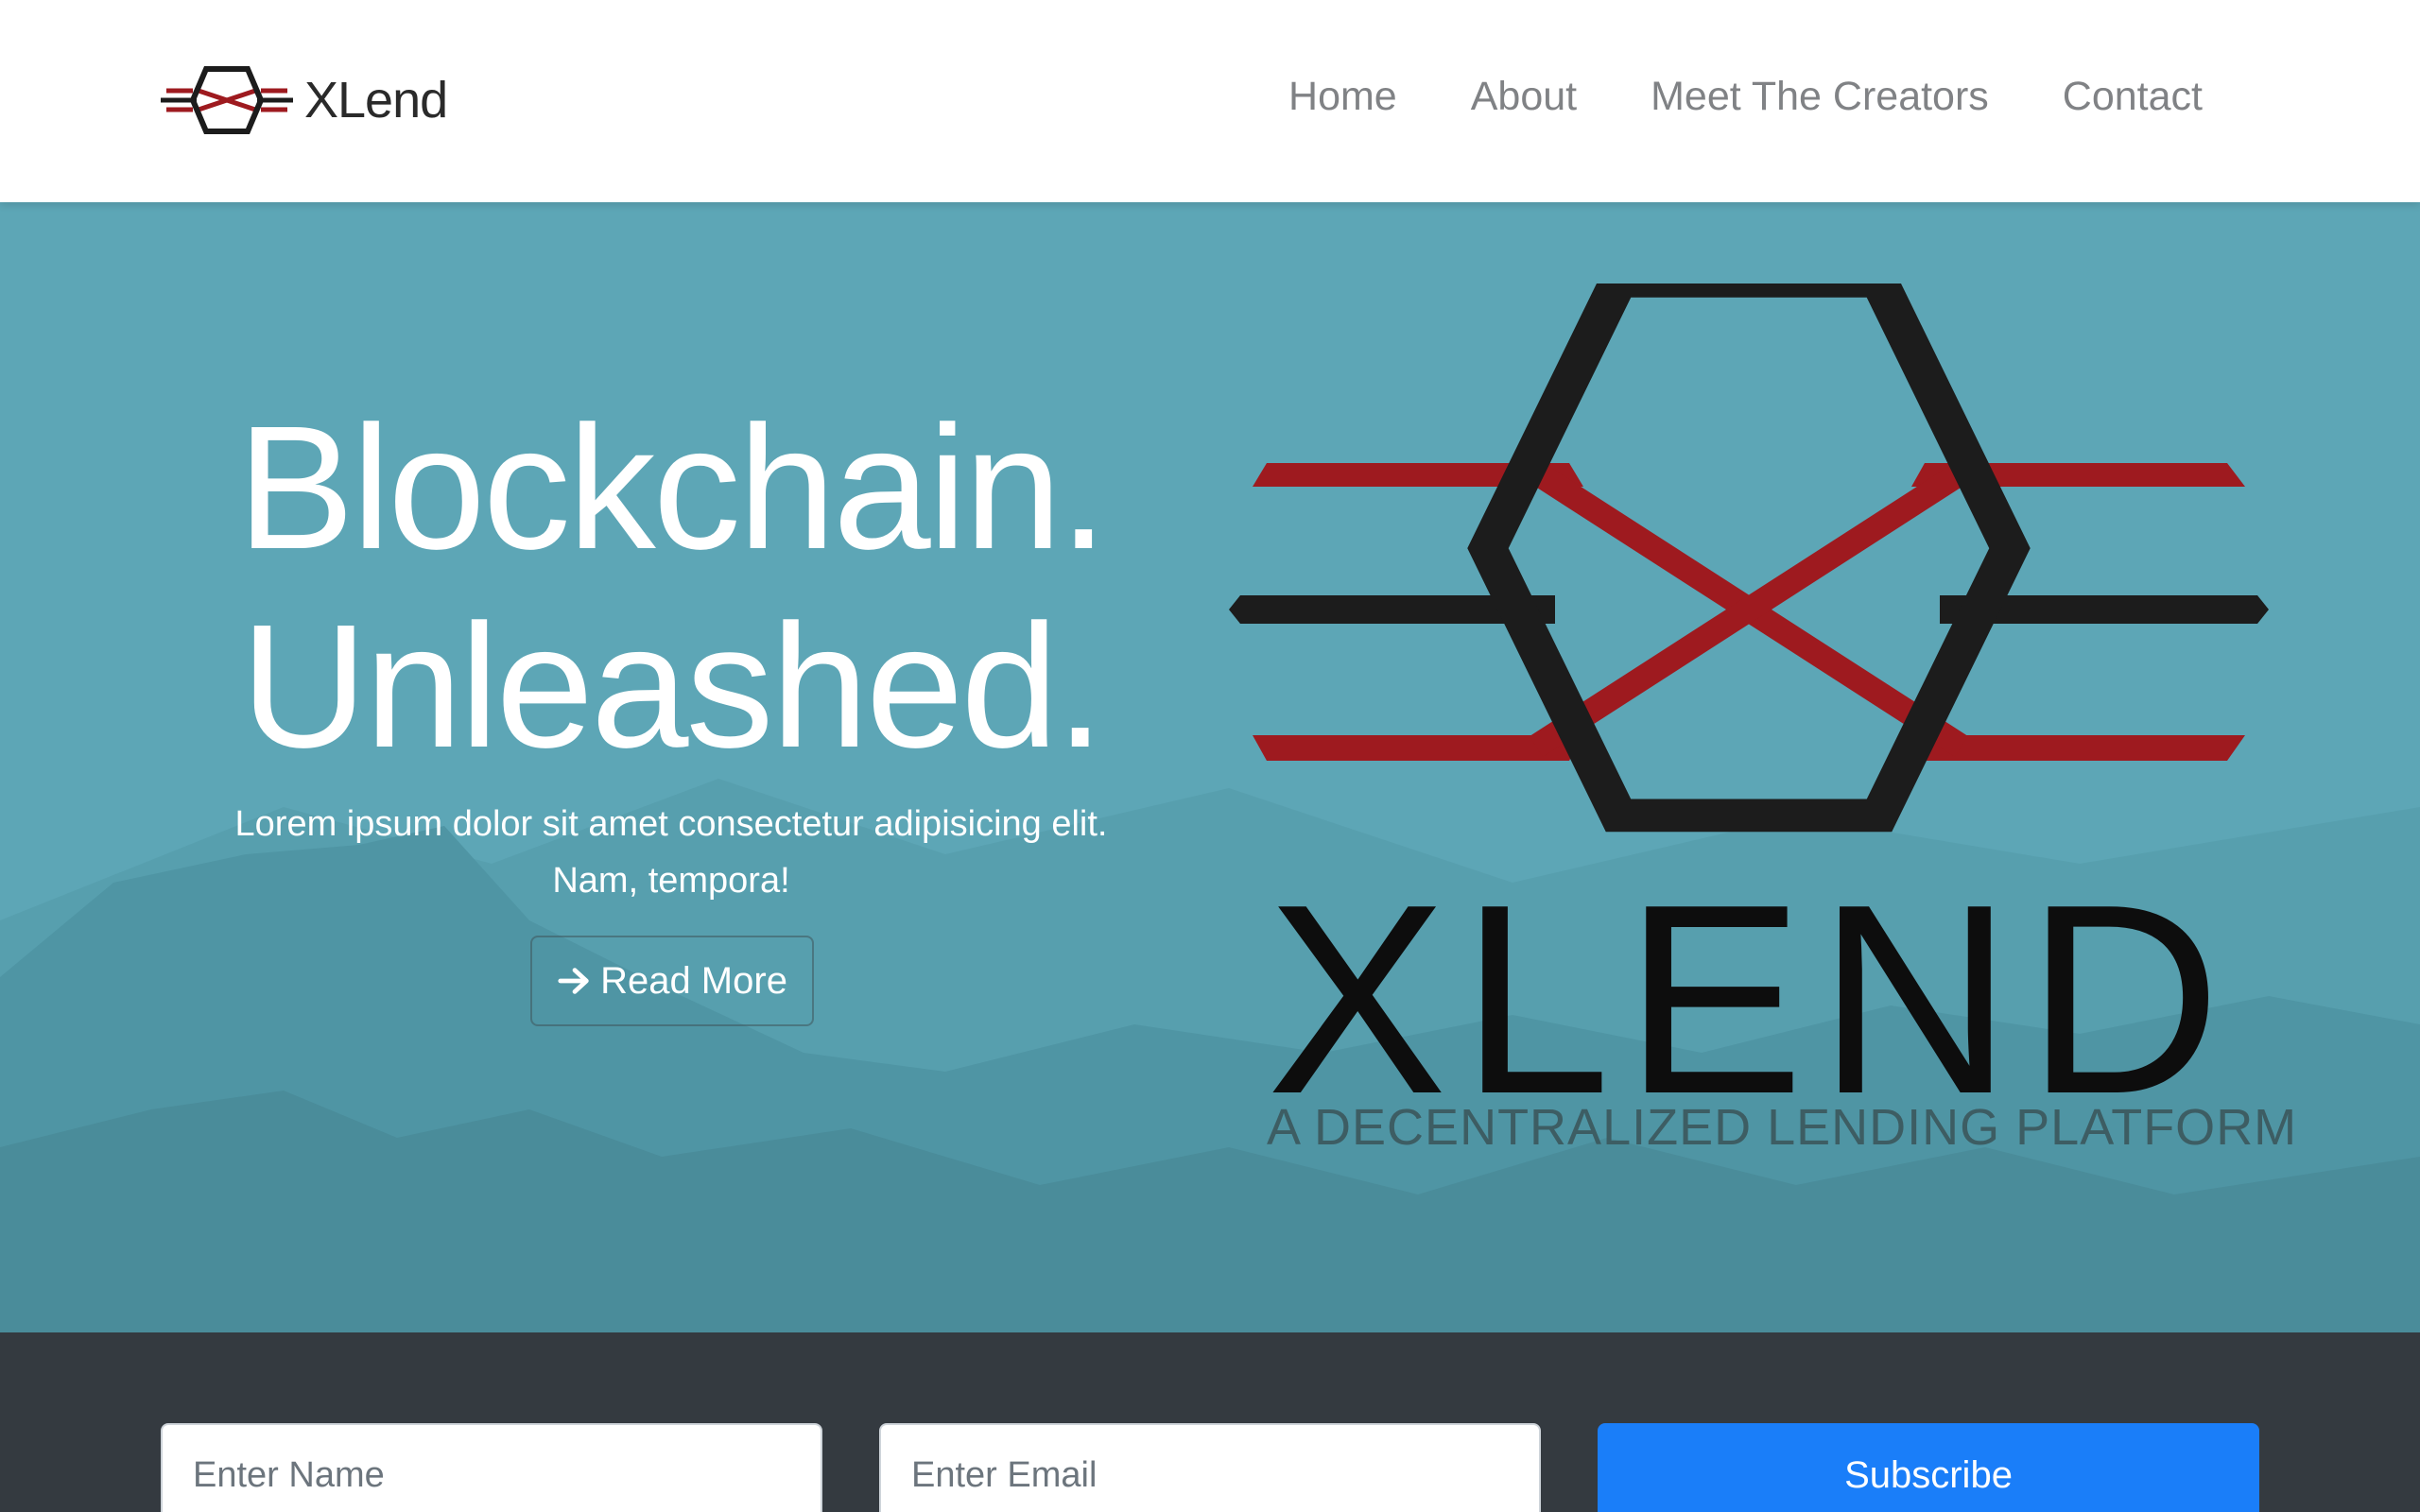 Image resolution: width=2420 pixels, height=1512 pixels. I want to click on subscribe-button: Subscribe, so click(1929, 1467).